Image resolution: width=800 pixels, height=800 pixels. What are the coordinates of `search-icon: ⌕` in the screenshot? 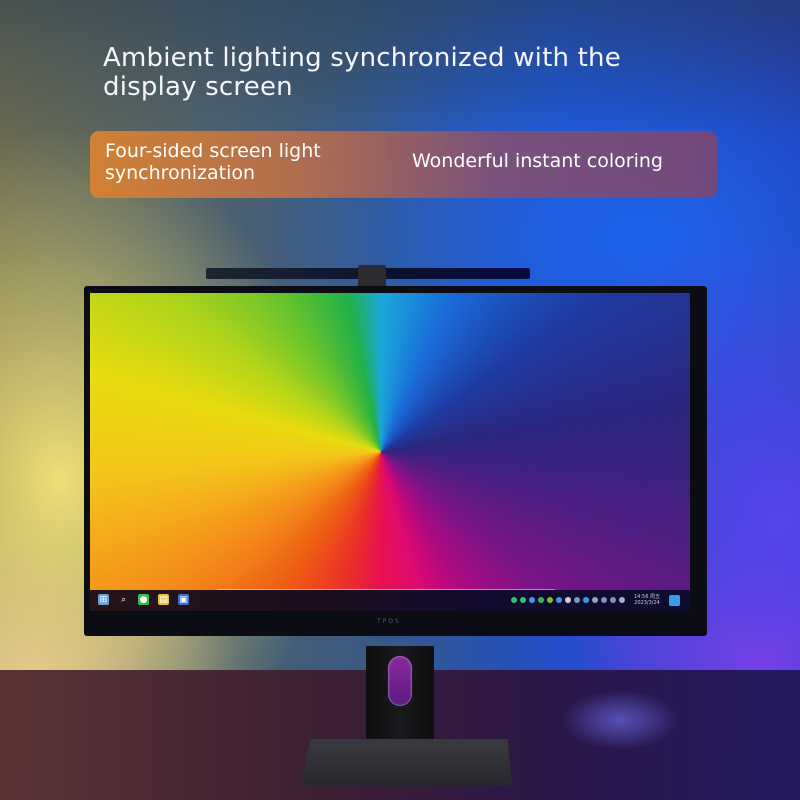 It's located at (123, 599).